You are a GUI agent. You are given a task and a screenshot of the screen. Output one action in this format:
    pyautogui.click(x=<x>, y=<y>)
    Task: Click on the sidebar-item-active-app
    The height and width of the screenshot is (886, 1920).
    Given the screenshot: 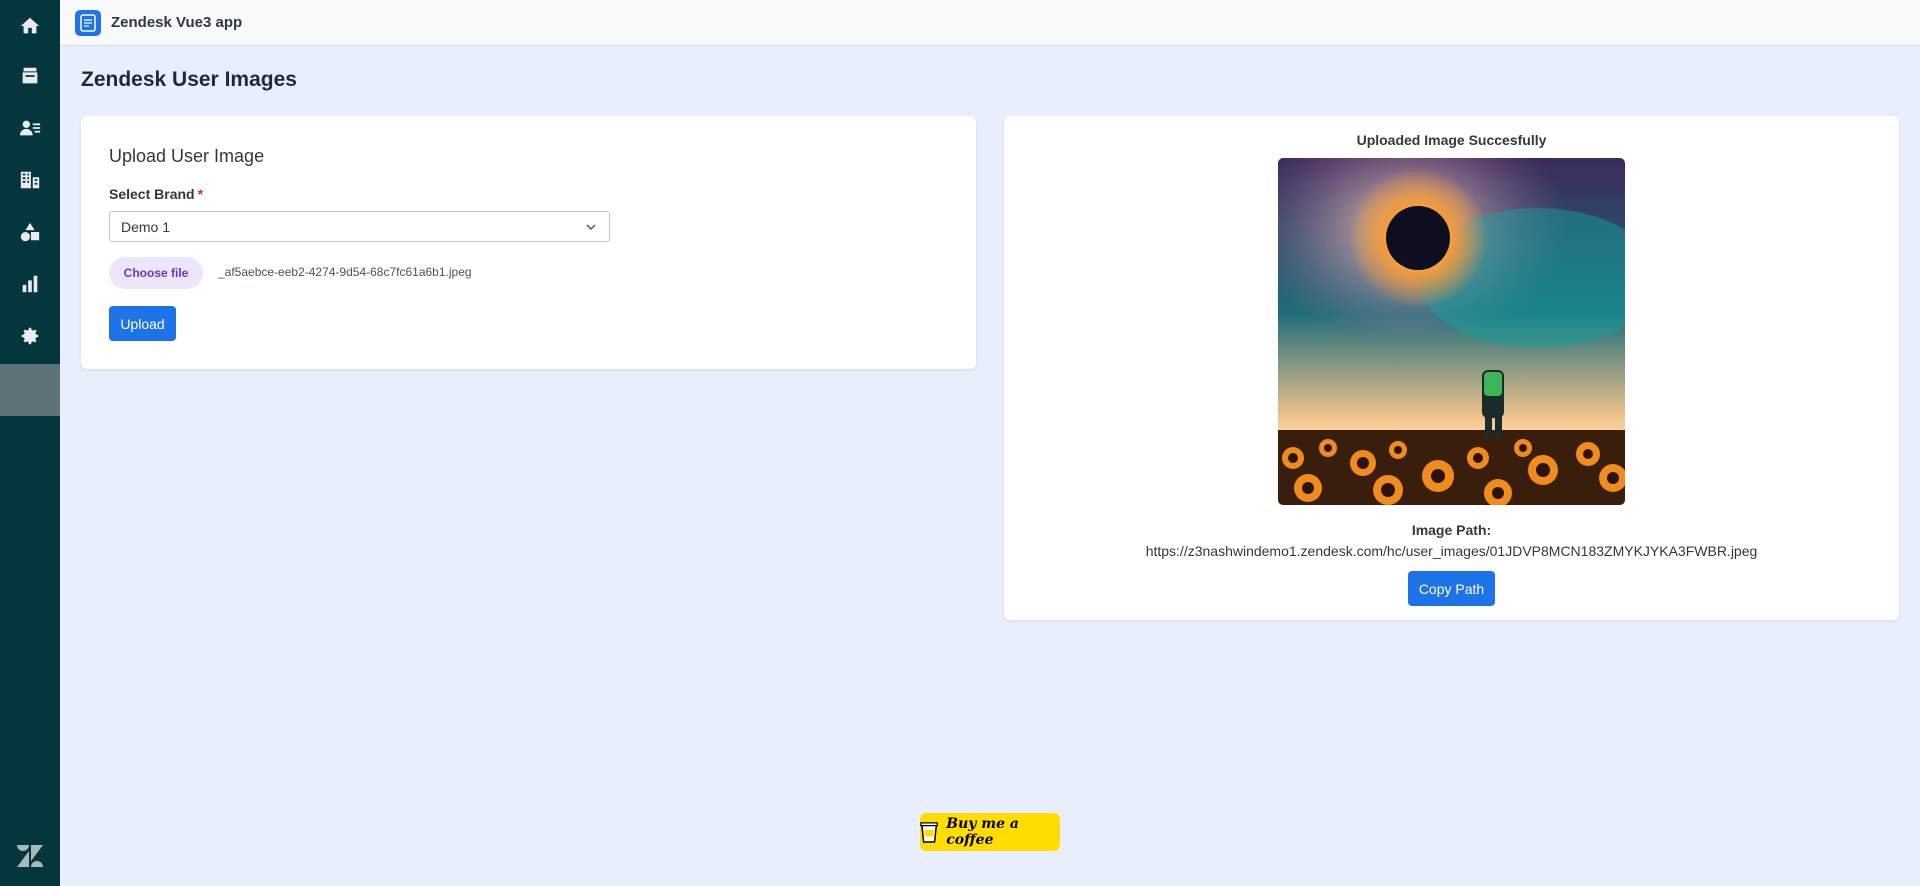 What is the action you would take?
    pyautogui.click(x=30, y=390)
    